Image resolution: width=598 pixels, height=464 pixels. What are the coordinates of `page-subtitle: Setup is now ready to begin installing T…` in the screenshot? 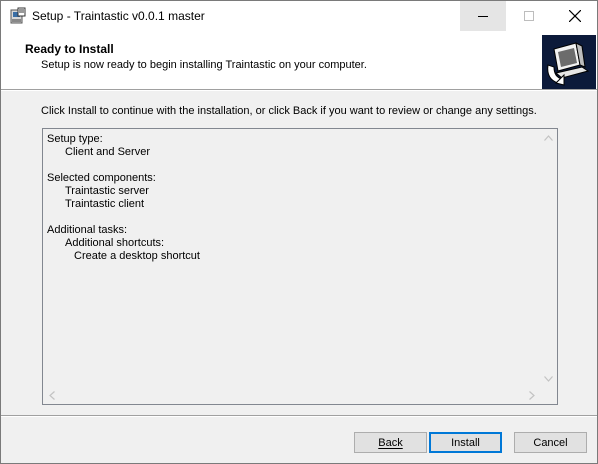 It's located at (204, 65).